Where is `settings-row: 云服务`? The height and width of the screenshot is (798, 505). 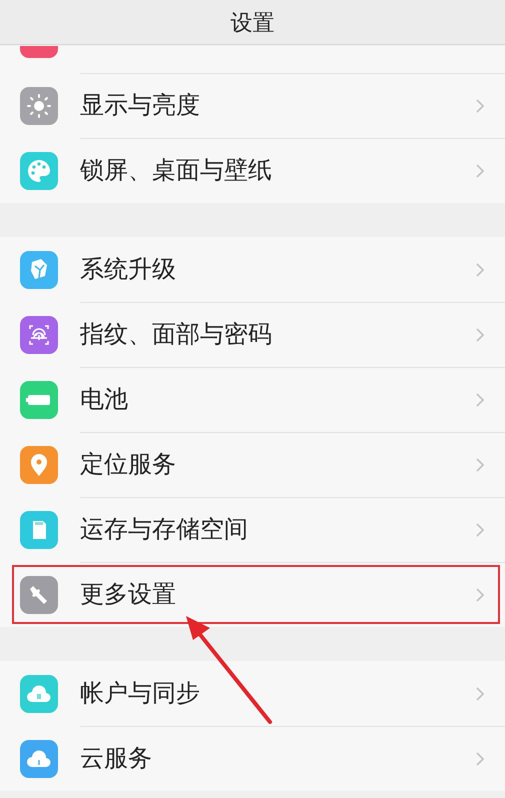
settings-row: 云服务 is located at coordinates (252, 758).